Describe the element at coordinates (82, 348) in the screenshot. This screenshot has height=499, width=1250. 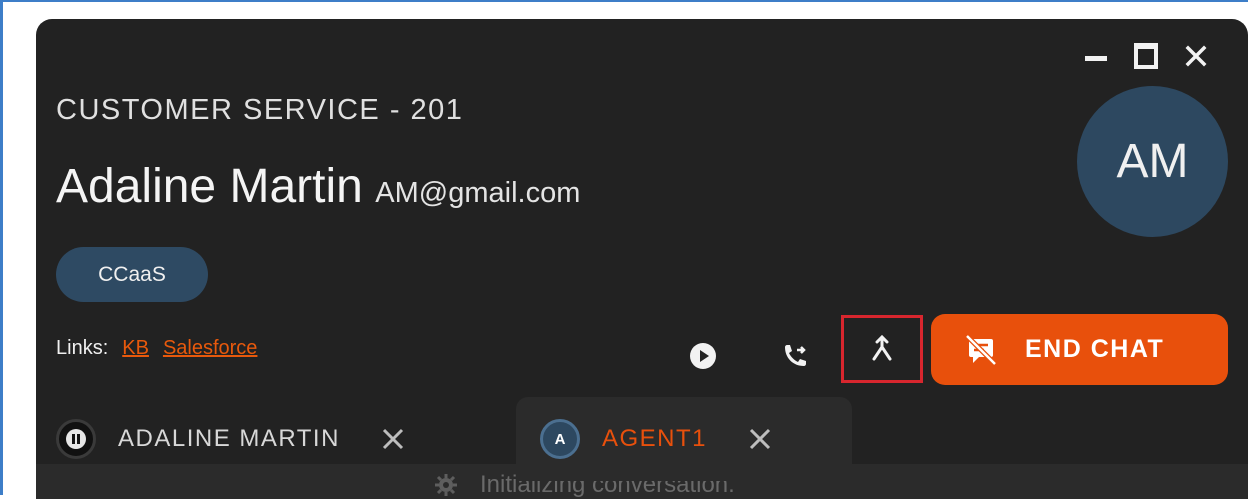
I see `links-label: Links:` at that location.